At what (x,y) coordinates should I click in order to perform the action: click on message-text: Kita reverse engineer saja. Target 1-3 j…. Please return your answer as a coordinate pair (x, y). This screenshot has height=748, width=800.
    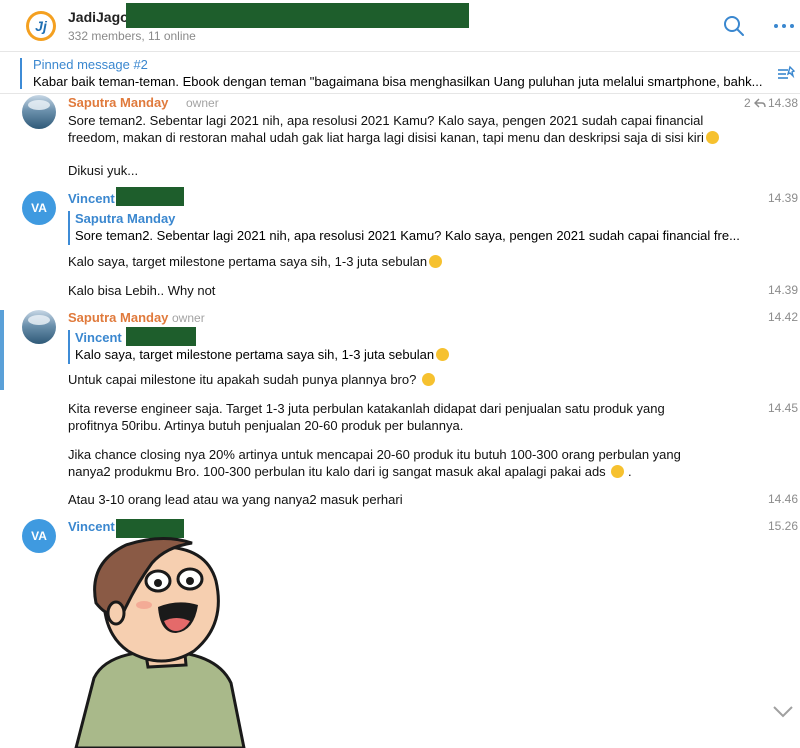
    Looking at the image, I should click on (366, 417).